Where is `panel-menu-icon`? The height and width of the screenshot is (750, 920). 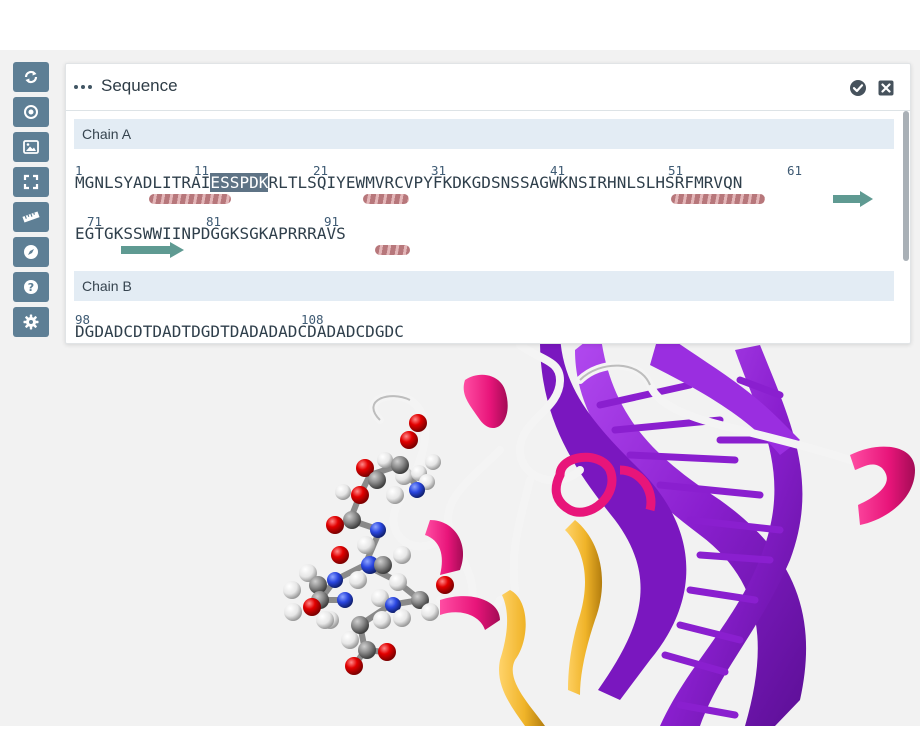
panel-menu-icon is located at coordinates (83, 87).